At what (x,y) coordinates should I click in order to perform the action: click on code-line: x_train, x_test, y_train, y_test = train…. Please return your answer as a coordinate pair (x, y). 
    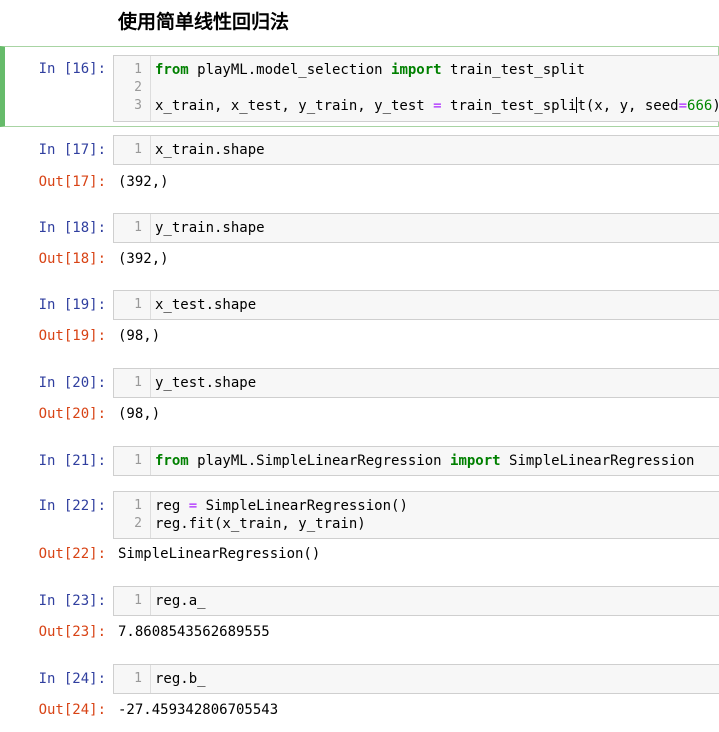
    Looking at the image, I should click on (437, 106).